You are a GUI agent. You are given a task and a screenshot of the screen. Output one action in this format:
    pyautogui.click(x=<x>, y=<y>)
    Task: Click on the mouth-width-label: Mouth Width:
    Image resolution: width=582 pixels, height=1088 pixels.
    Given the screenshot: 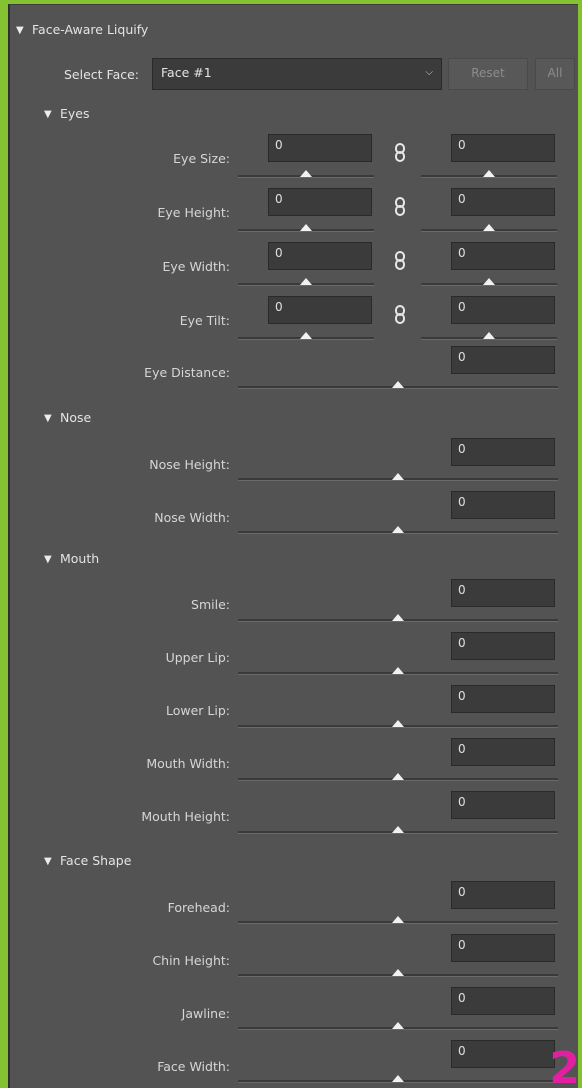 What is the action you would take?
    pyautogui.click(x=188, y=763)
    